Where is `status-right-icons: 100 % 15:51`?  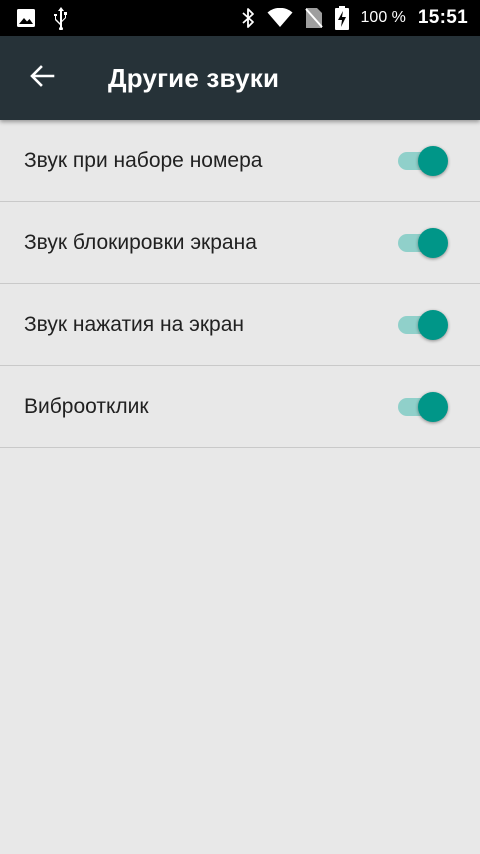 status-right-icons: 100 % 15:51 is located at coordinates (354, 18).